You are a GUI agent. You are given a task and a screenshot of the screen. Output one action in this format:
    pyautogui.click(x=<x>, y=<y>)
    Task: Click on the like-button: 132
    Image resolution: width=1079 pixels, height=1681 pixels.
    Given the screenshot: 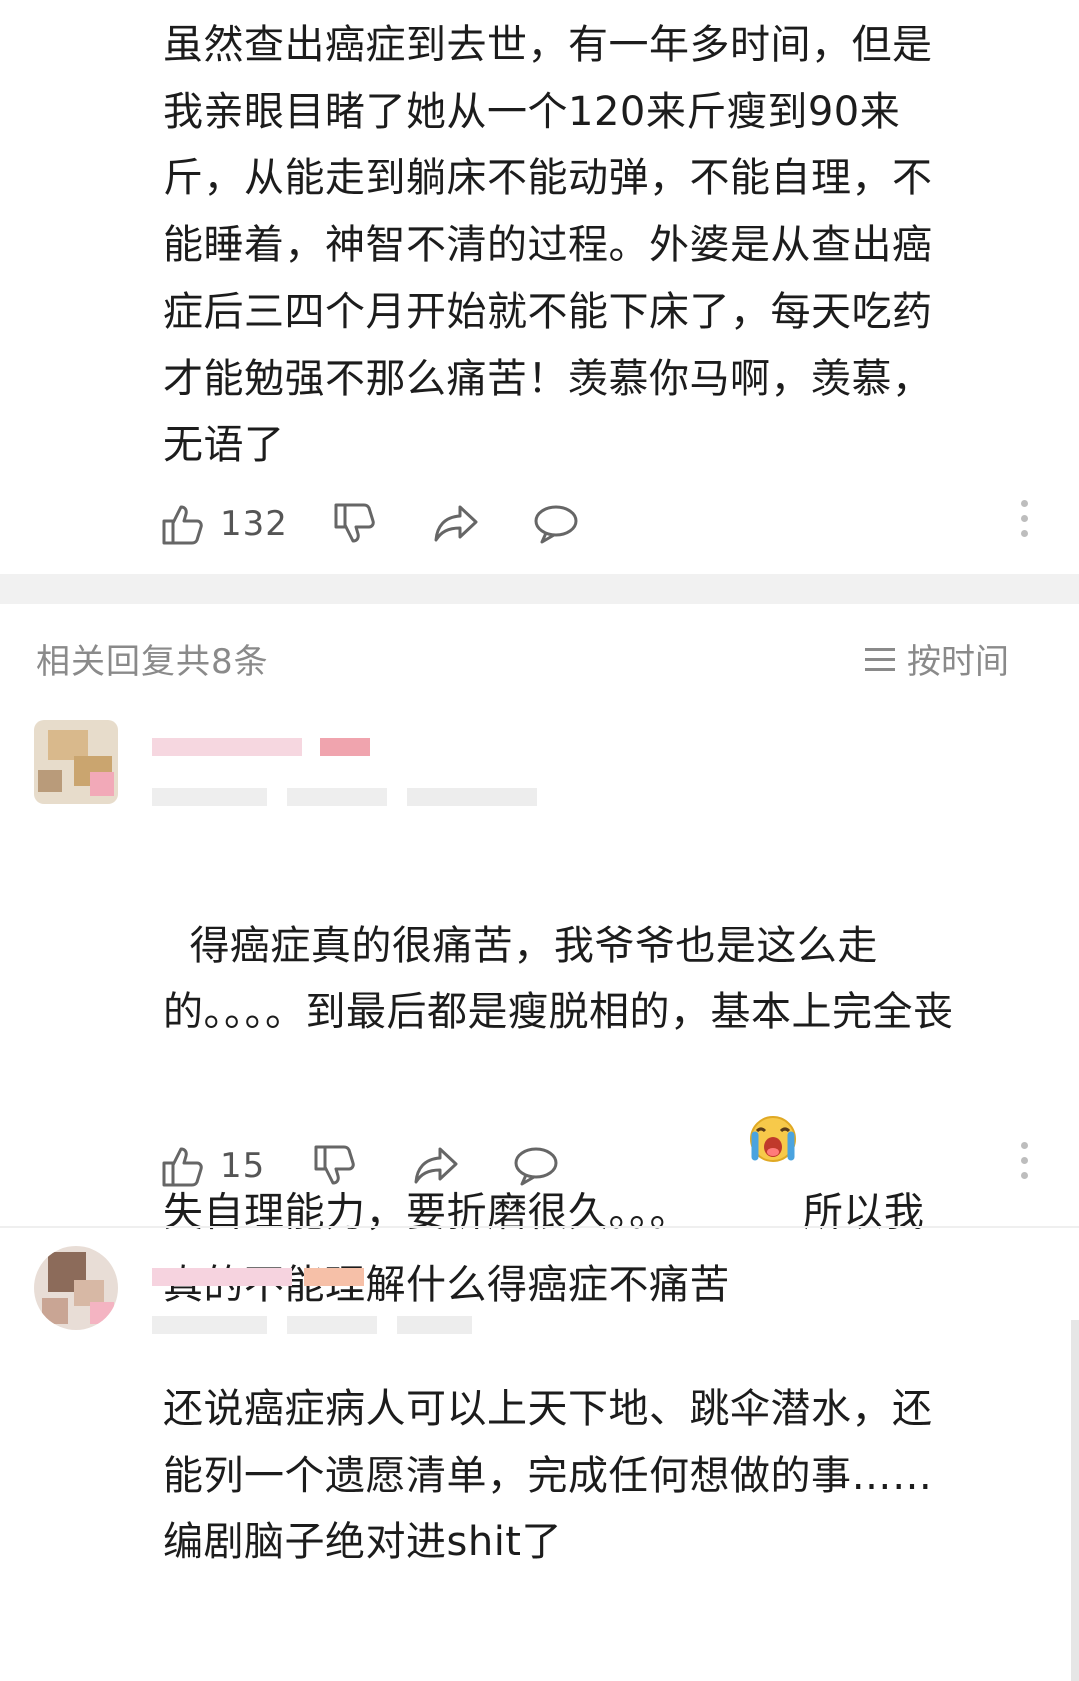 What is the action you would take?
    pyautogui.click(x=224, y=524)
    